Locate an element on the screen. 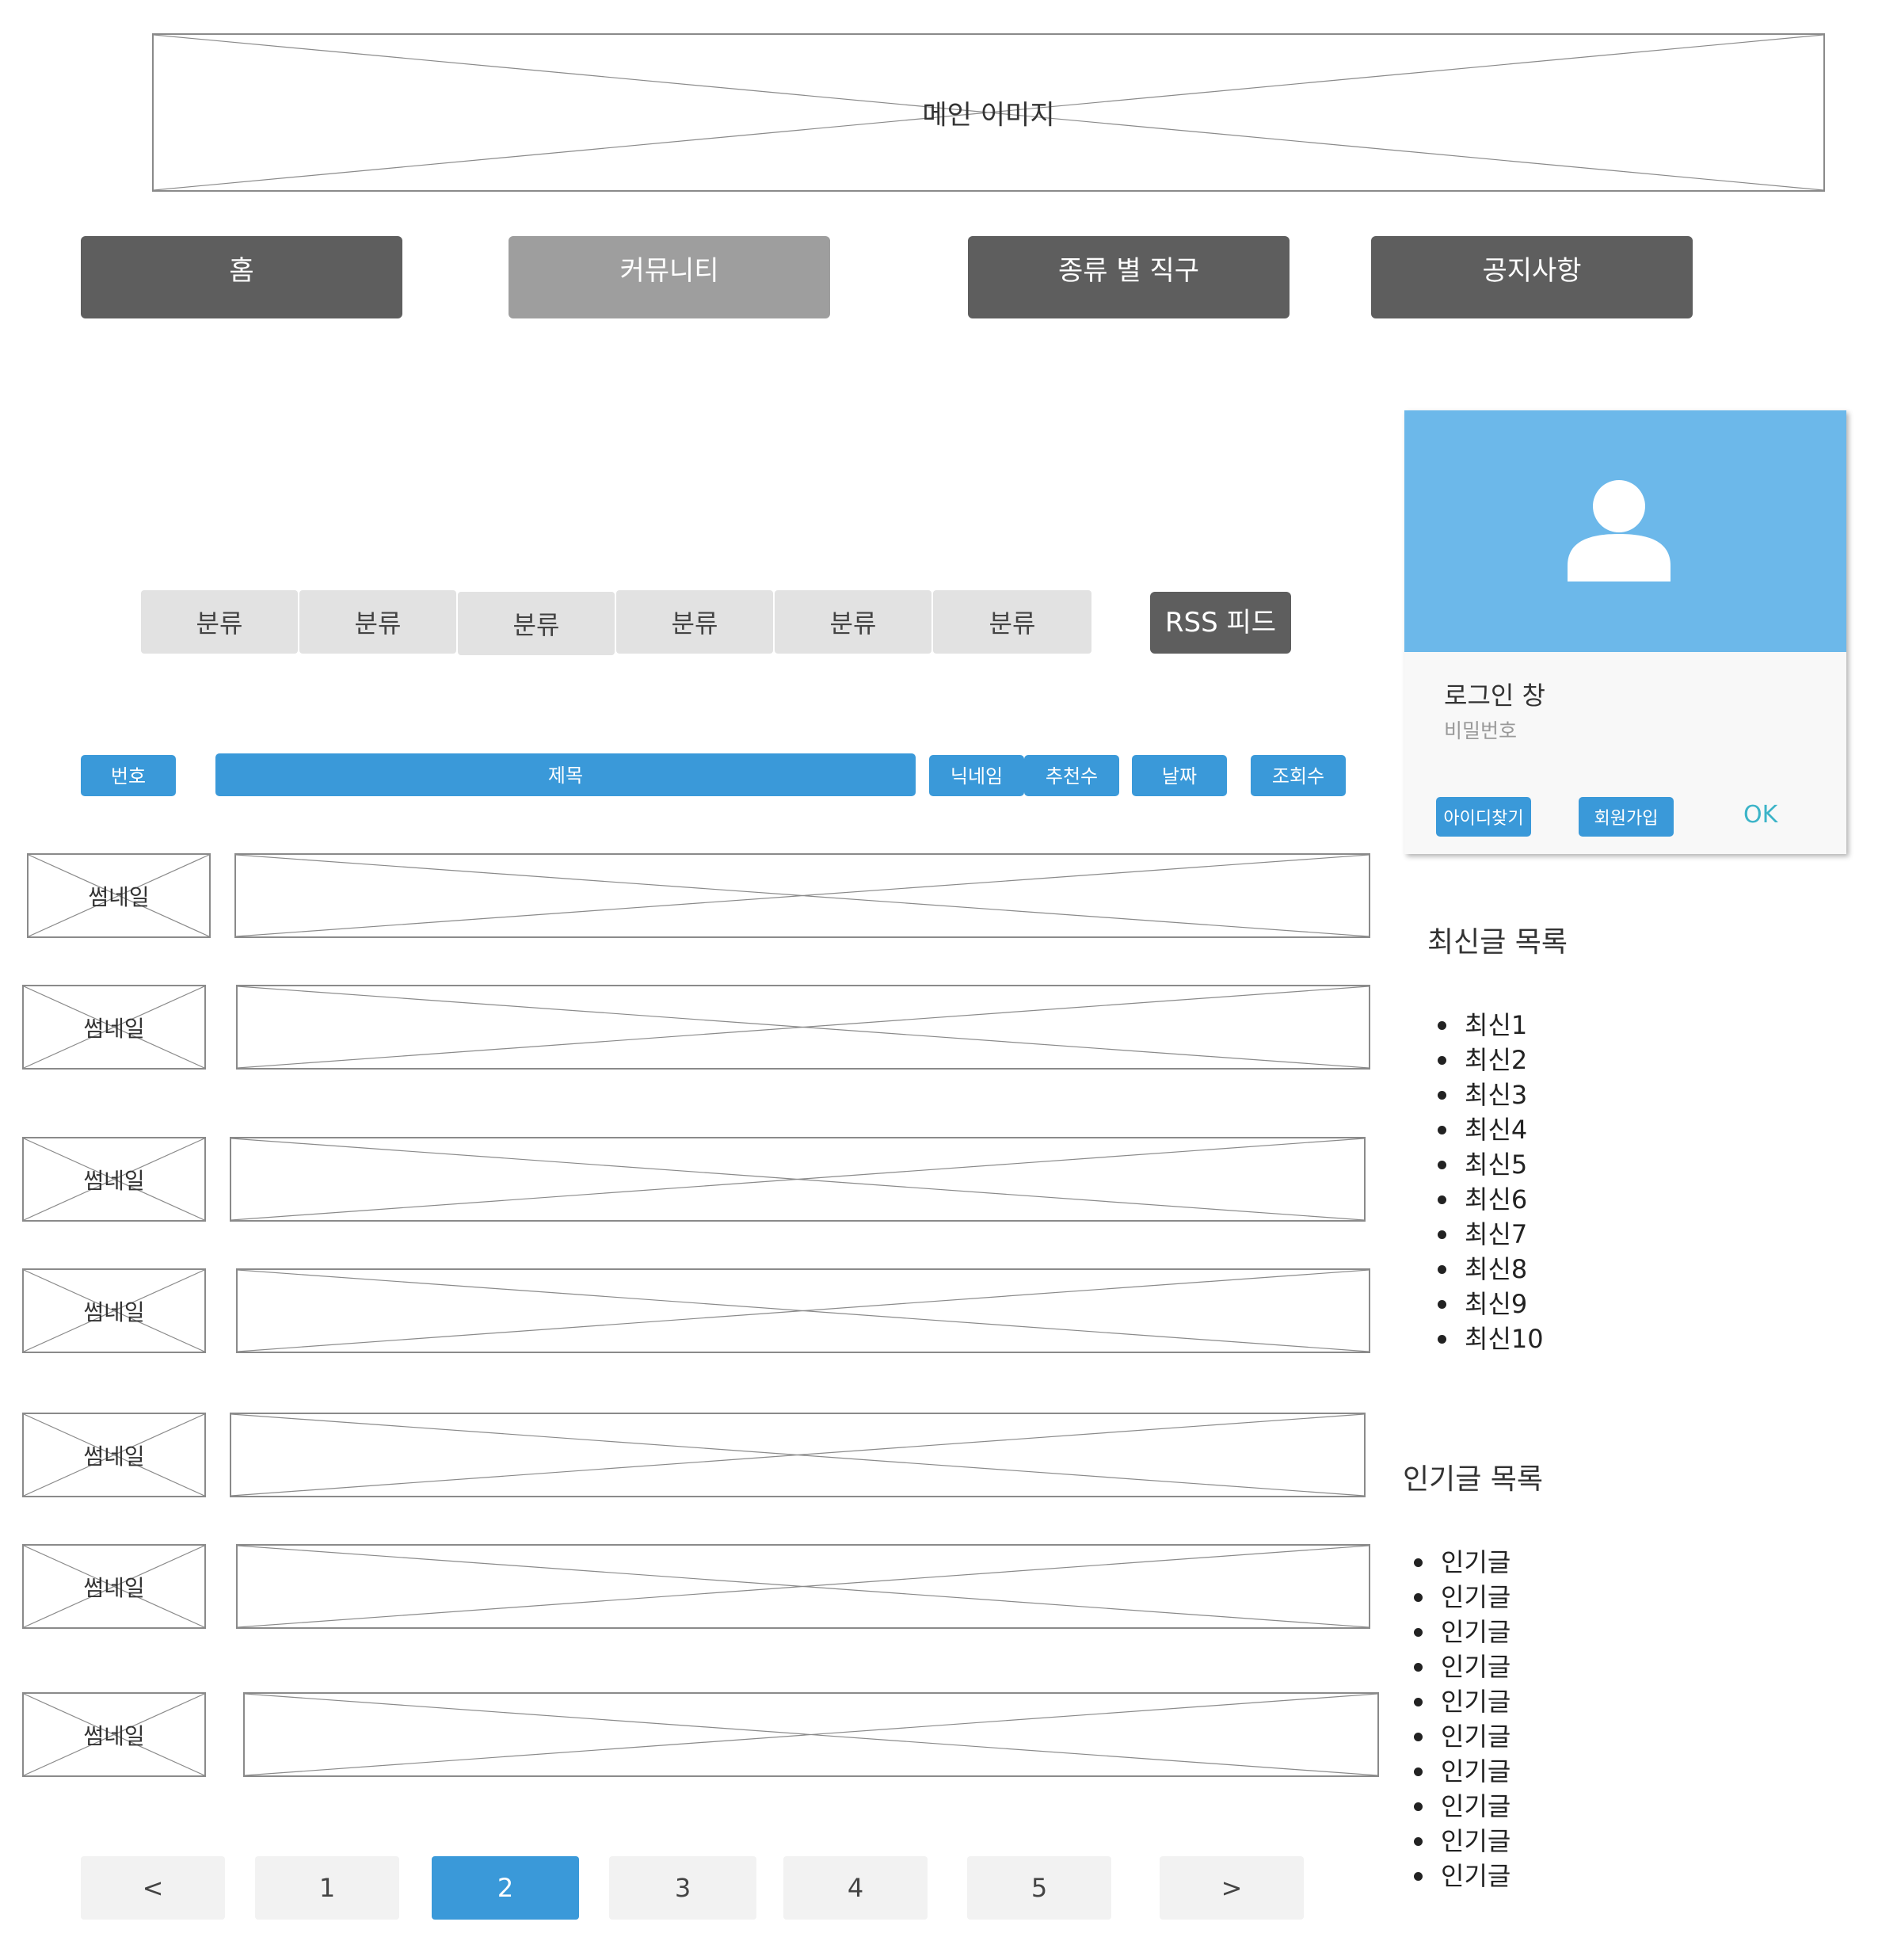 The width and height of the screenshot is (1901, 1960). pagination-page-2: 2 is located at coordinates (505, 1888).